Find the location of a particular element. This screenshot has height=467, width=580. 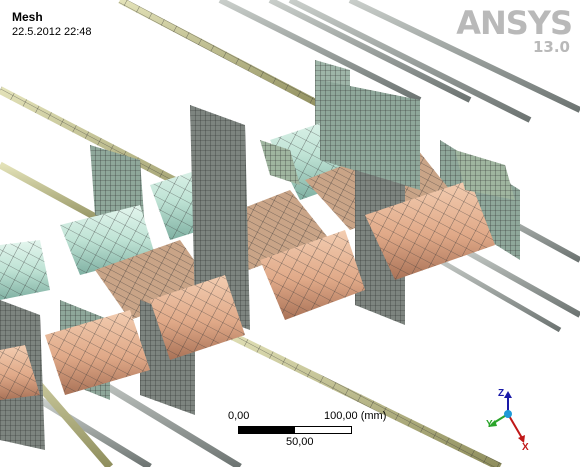

scale-start-label: 0,00 is located at coordinates (239, 416).